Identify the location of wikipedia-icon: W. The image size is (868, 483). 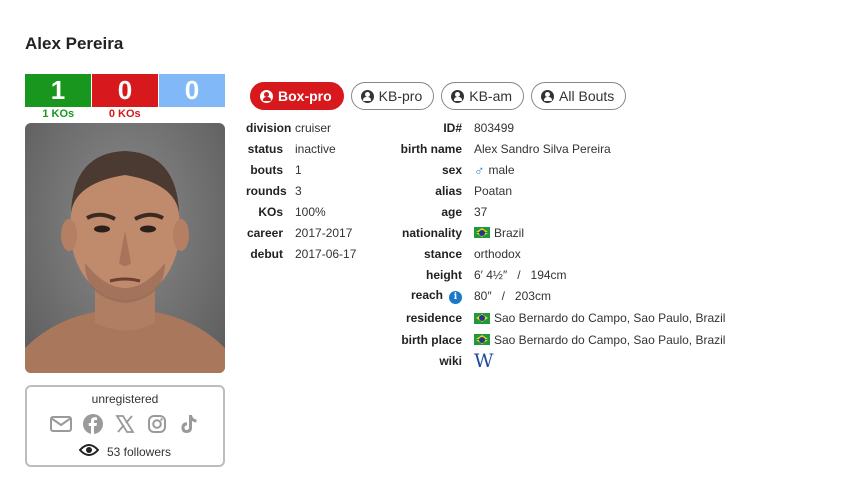
(484, 361).